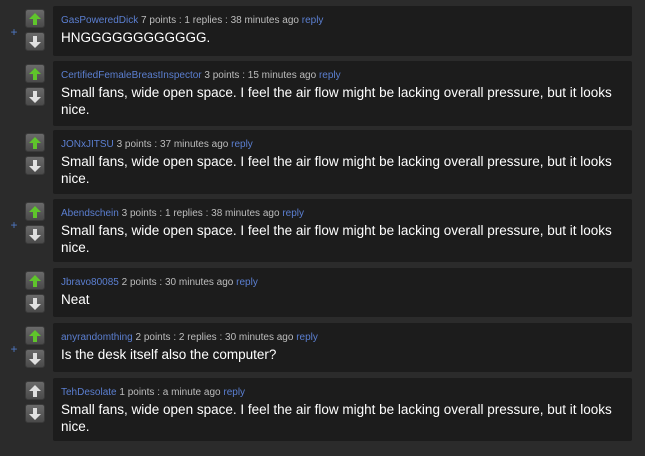 Image resolution: width=645 pixels, height=456 pixels. I want to click on comment-time: 38 minutes ago, so click(264, 20).